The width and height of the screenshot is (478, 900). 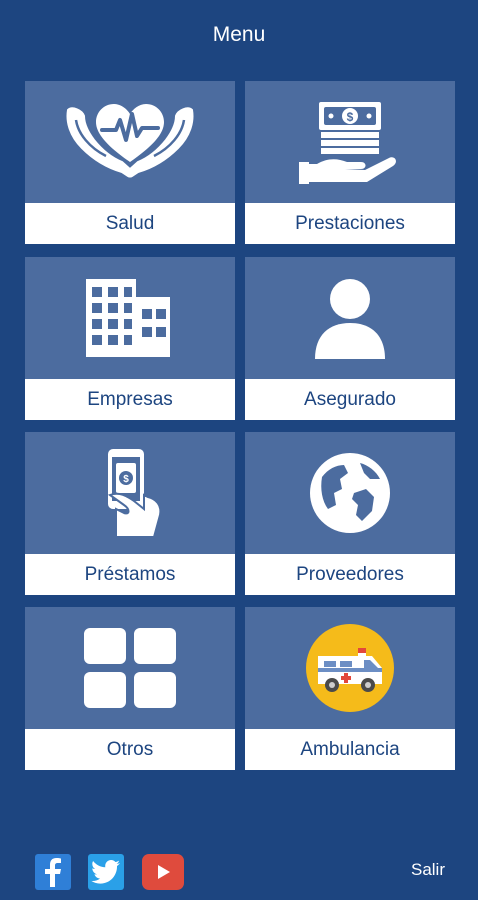 What do you see at coordinates (350, 399) in the screenshot?
I see `menu-tile-label: Asegurado` at bounding box center [350, 399].